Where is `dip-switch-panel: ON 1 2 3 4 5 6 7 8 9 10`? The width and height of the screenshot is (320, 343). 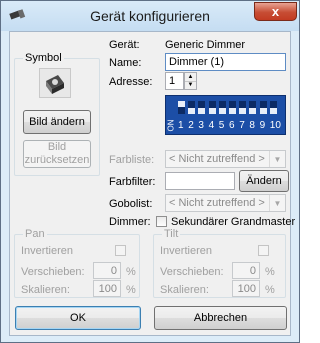 dip-switch-panel: ON 1 2 3 4 5 6 7 8 9 10 is located at coordinates (225, 115).